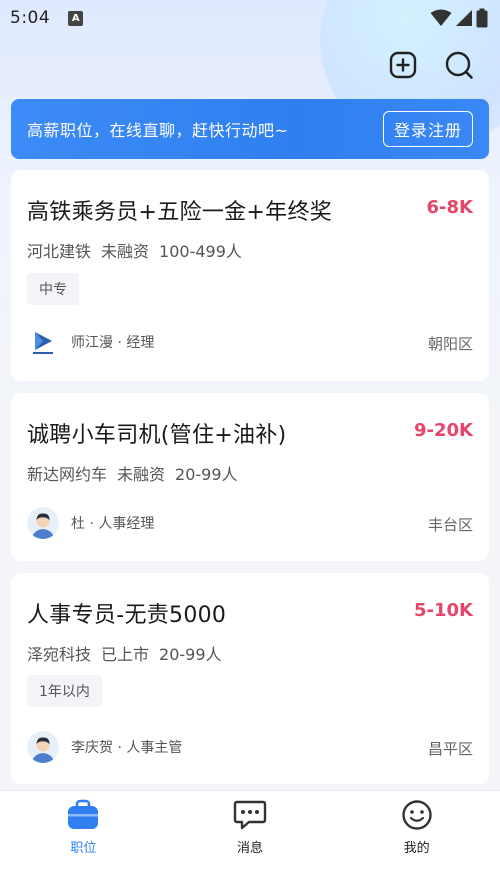 The height and width of the screenshot is (888, 500). Describe the element at coordinates (416, 848) in the screenshot. I see `tab-label: 我的` at that location.